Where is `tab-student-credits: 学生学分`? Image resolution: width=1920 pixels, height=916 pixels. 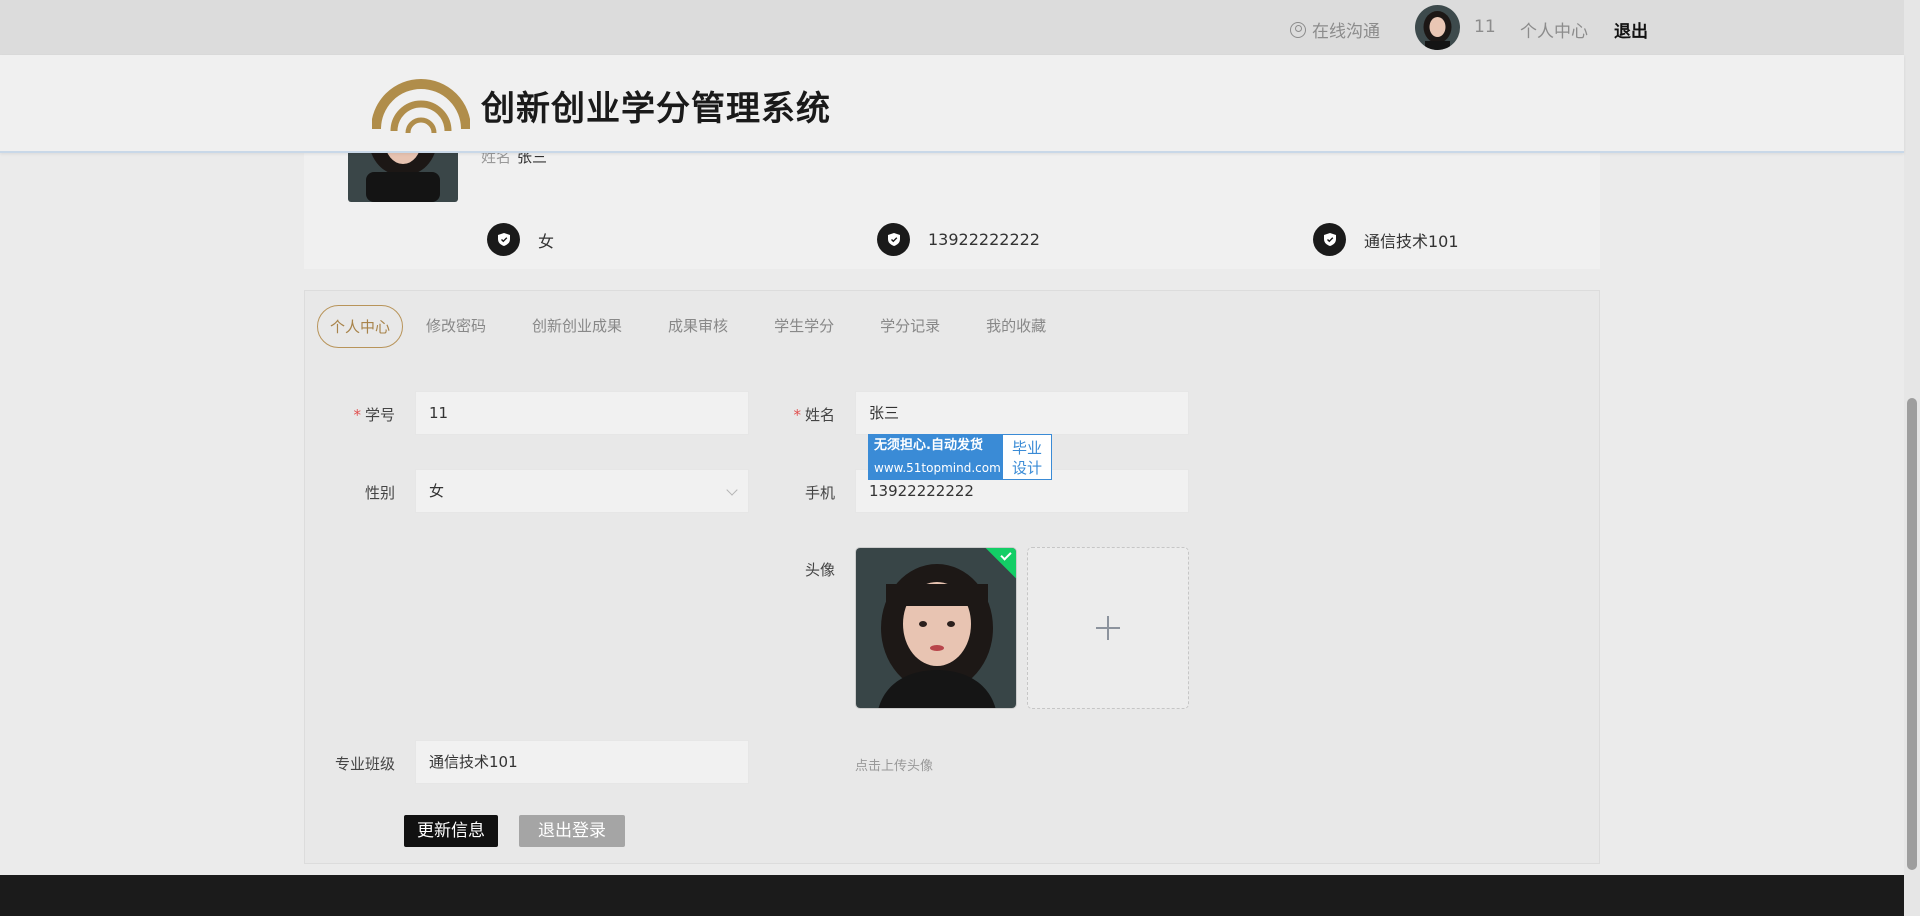 tab-student-credits: 学生学分 is located at coordinates (804, 326).